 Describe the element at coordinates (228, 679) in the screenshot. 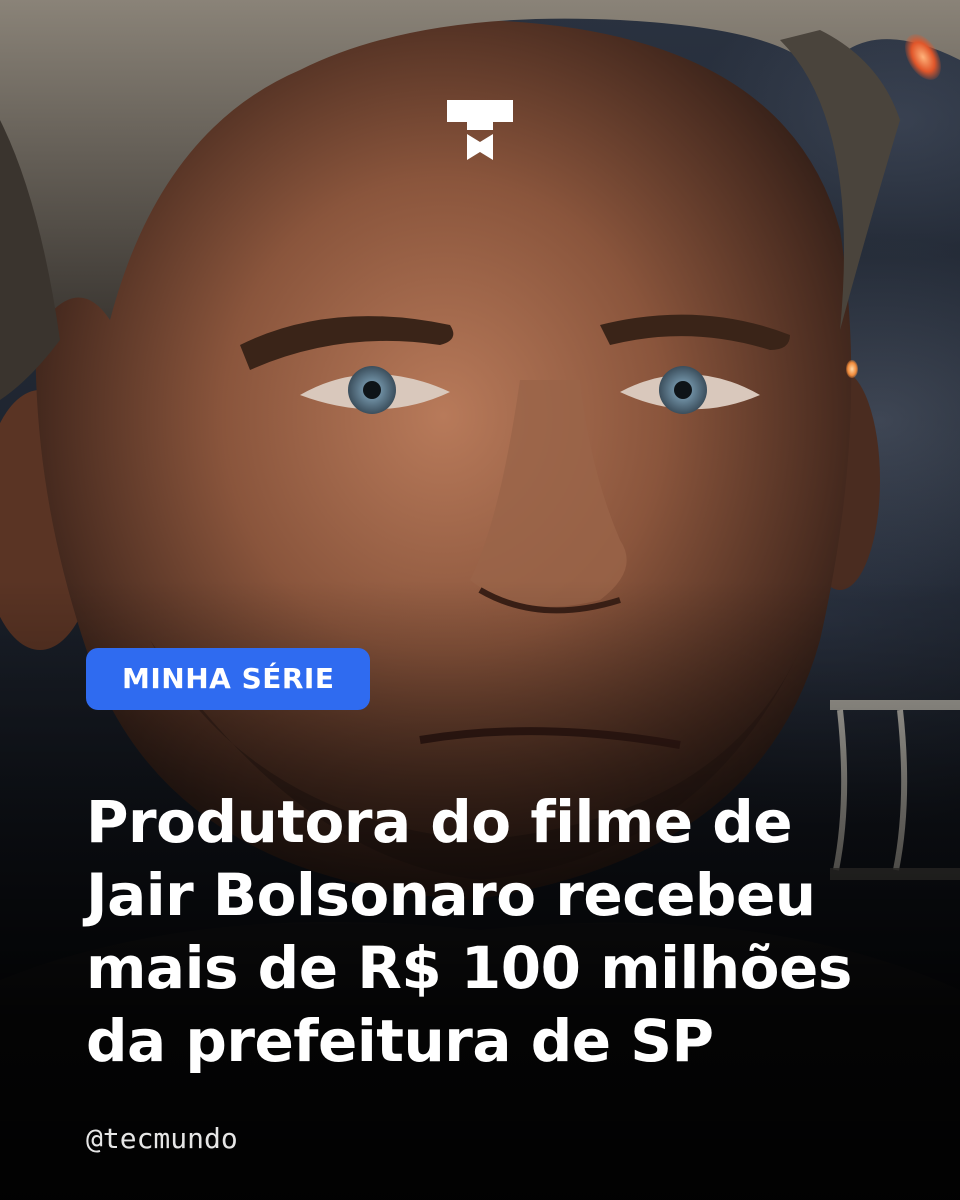

I see `category-badge: MINHA SÉRIE` at that location.